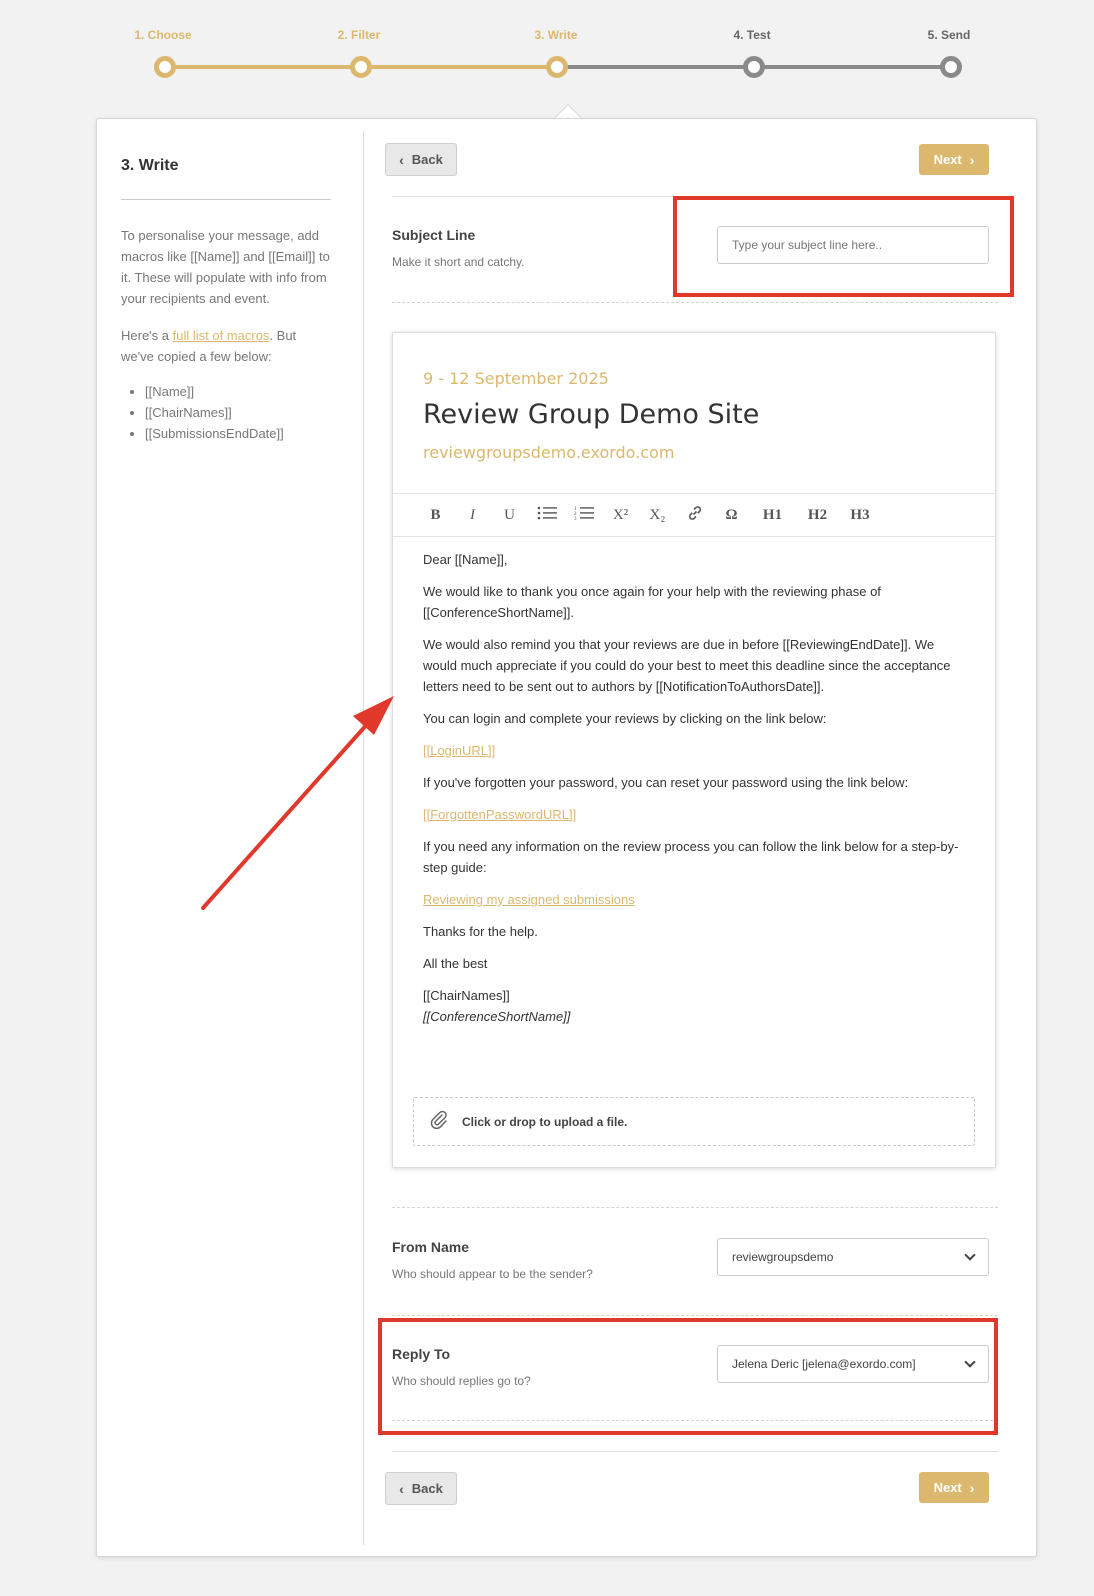  What do you see at coordinates (147, 335) in the screenshot?
I see `macros-prefix: Here's a` at bounding box center [147, 335].